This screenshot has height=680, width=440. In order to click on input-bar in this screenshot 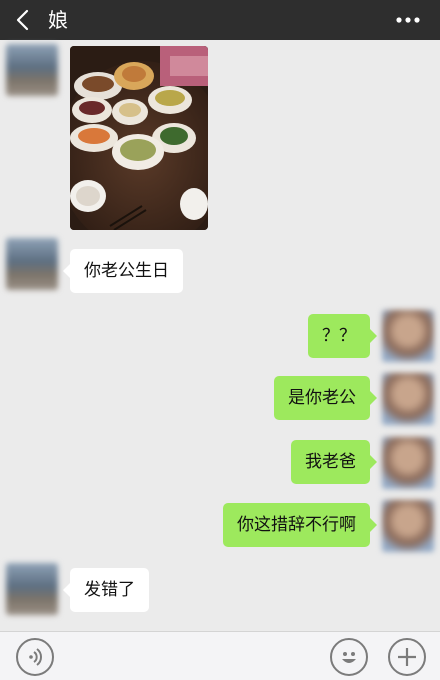, I will do `click(220, 655)`.